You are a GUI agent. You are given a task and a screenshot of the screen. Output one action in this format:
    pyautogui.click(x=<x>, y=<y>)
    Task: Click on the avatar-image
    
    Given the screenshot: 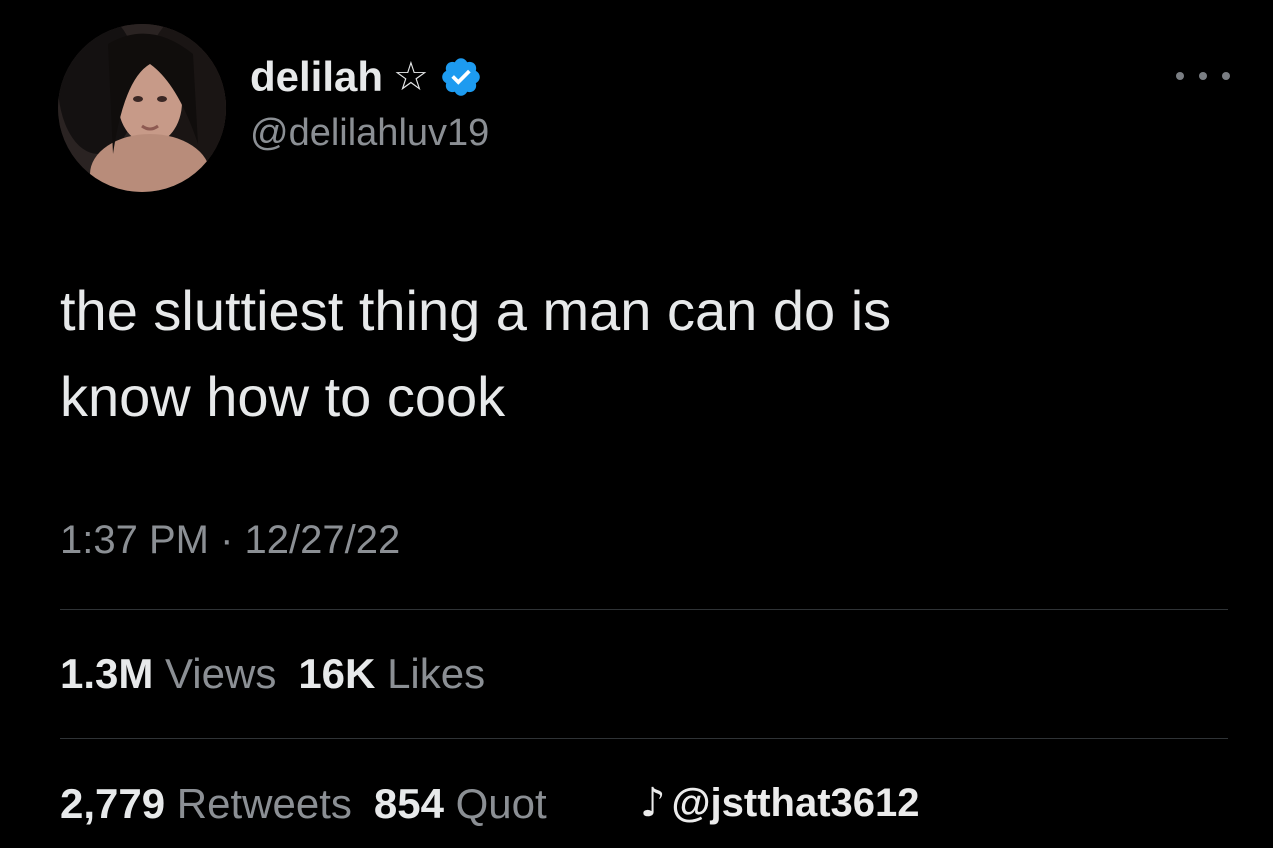 What is the action you would take?
    pyautogui.click(x=142, y=108)
    